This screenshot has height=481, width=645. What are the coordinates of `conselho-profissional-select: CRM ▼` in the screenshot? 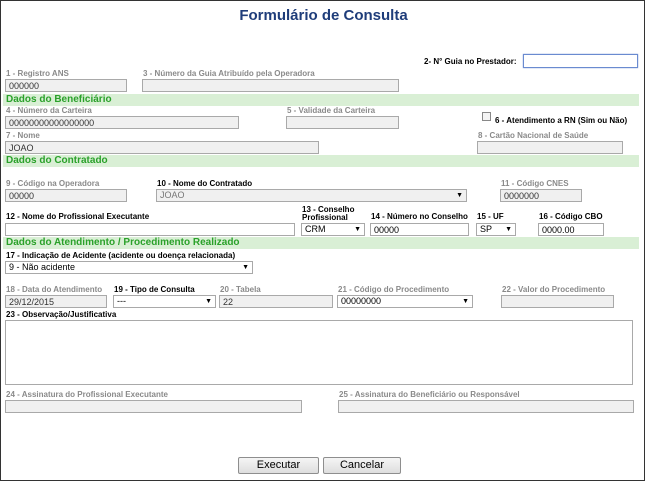 It's located at (333, 229).